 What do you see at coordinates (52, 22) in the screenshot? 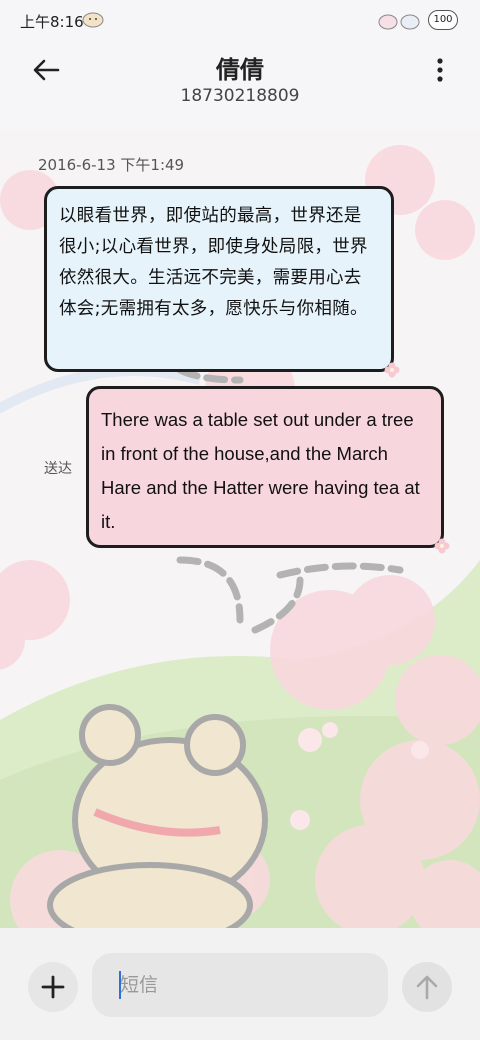
I see `status-time: 上午8:16` at bounding box center [52, 22].